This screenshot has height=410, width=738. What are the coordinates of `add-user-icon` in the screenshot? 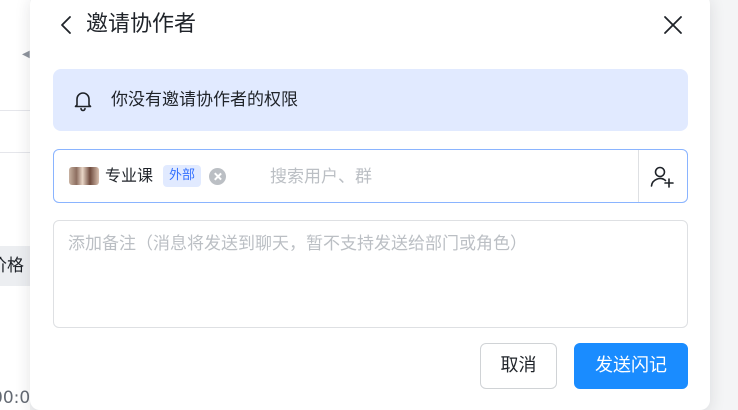 It's located at (662, 177).